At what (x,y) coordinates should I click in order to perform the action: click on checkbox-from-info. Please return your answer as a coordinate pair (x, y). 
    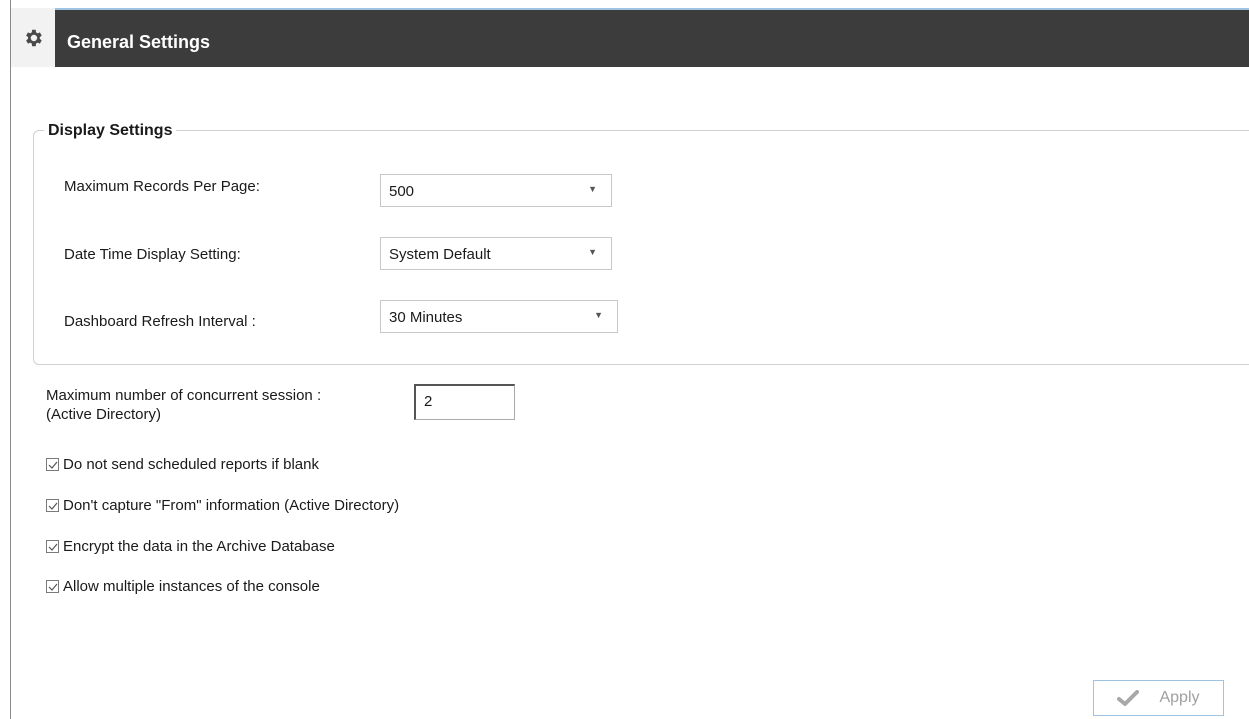
    Looking at the image, I should click on (52, 505).